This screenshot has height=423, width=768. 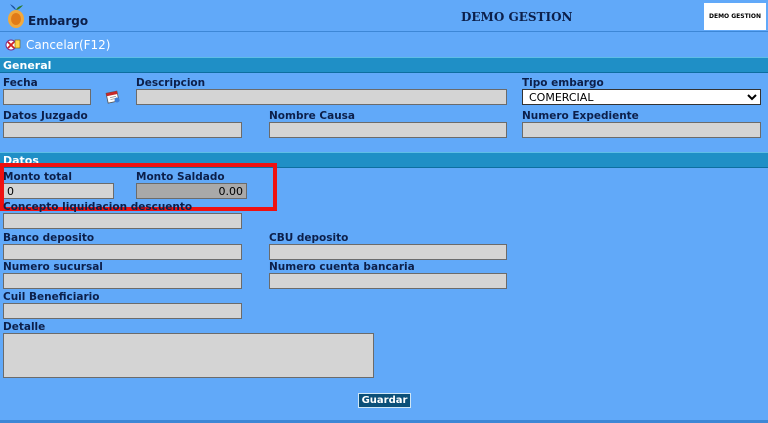 I want to click on detalle-textarea, so click(x=188, y=355).